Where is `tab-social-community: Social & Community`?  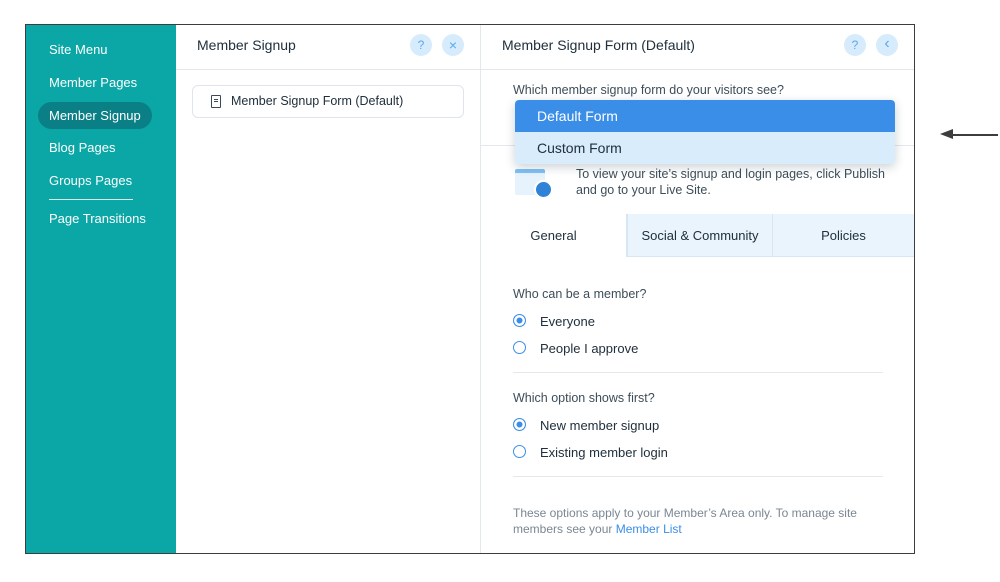 tab-social-community: Social & Community is located at coordinates (699, 235).